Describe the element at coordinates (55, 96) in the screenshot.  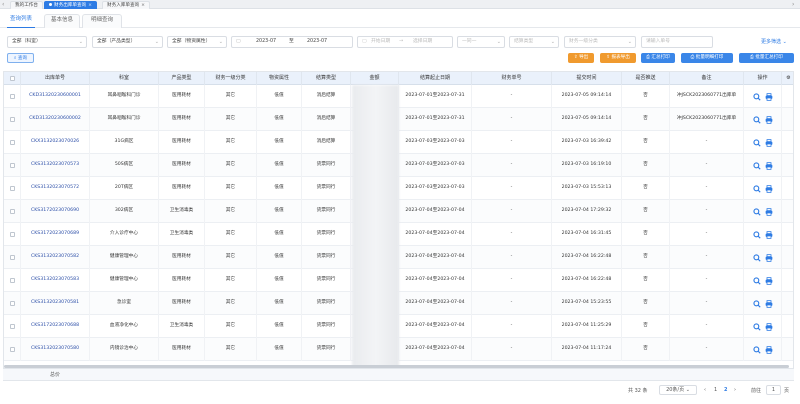
I see `order-no-link: CKD31320230600001` at that location.